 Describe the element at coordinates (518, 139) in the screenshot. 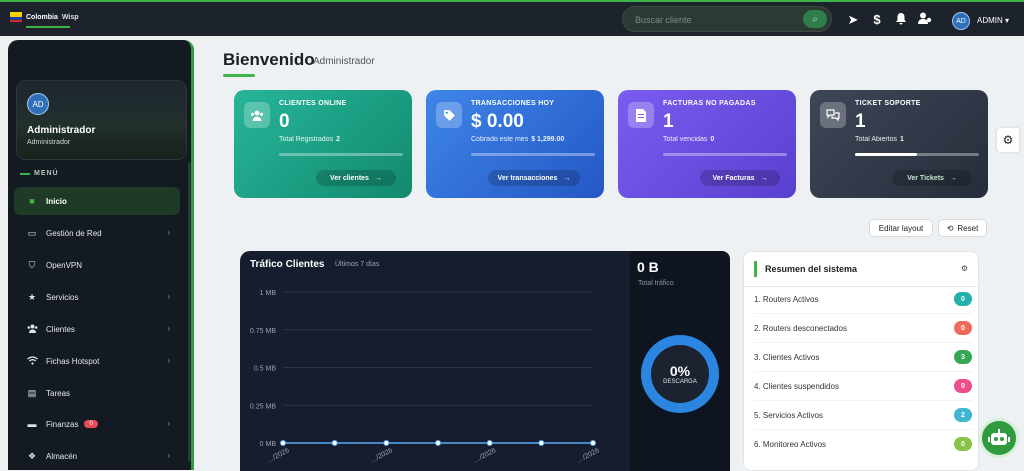

I see `card-subtext: Cobrado este mes $ 1,299.00` at that location.